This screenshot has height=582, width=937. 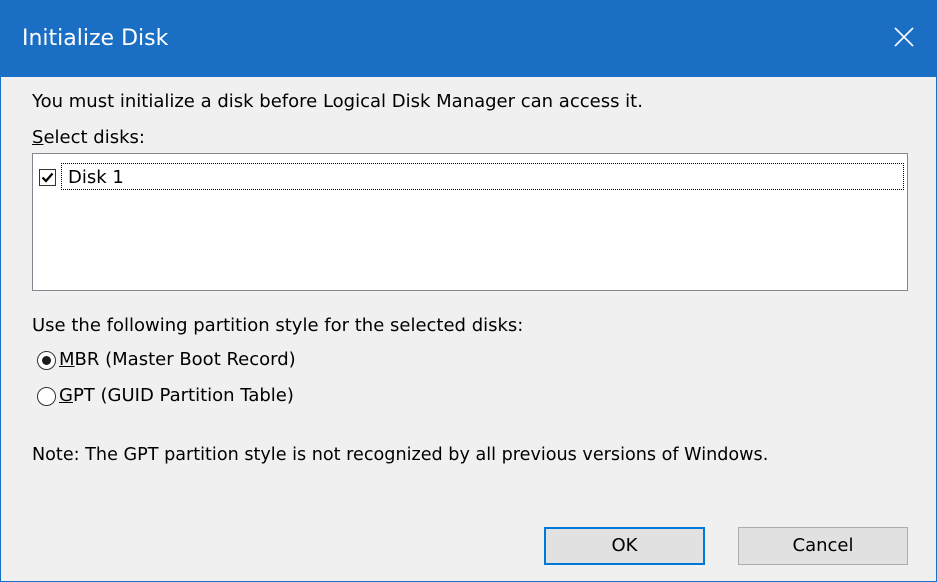 I want to click on mbr-radio, so click(x=46, y=360).